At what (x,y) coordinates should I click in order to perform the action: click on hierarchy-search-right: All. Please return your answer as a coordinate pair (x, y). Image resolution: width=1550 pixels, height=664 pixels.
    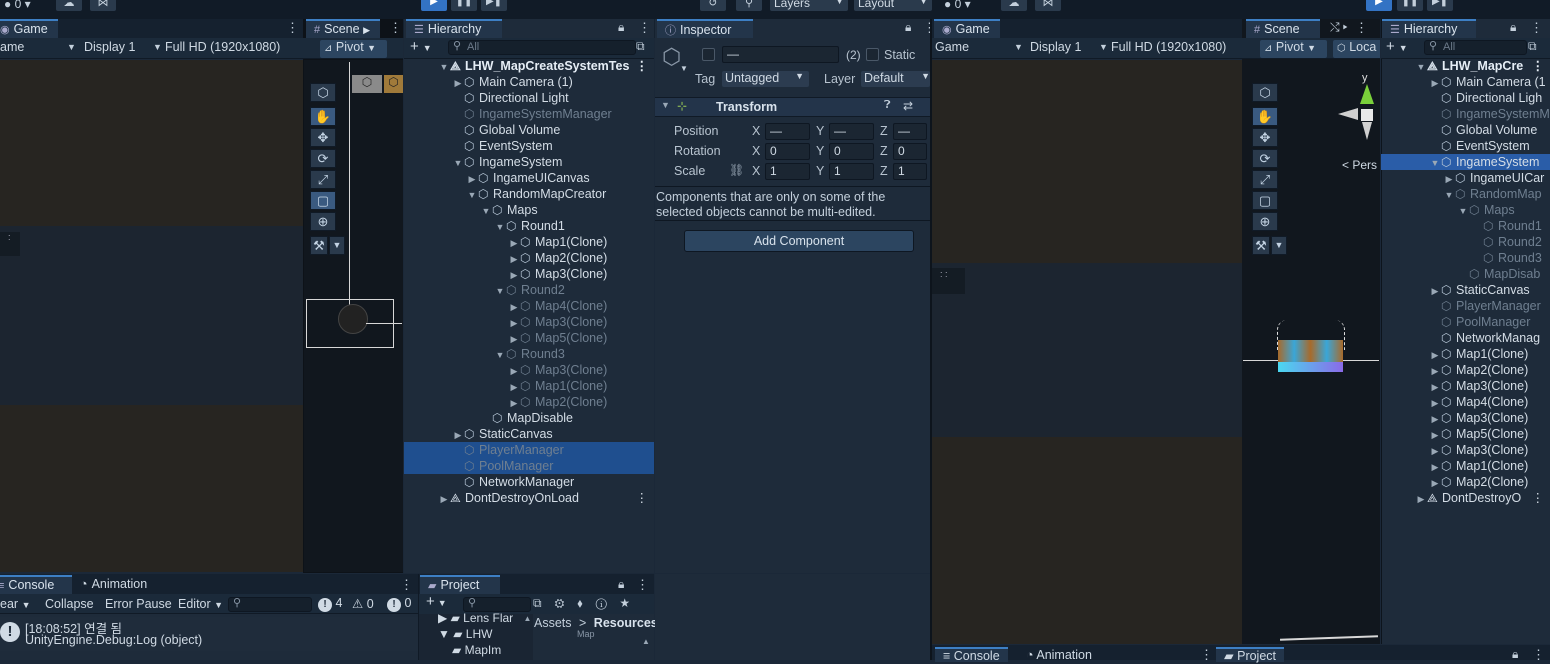
    Looking at the image, I should click on (1475, 47).